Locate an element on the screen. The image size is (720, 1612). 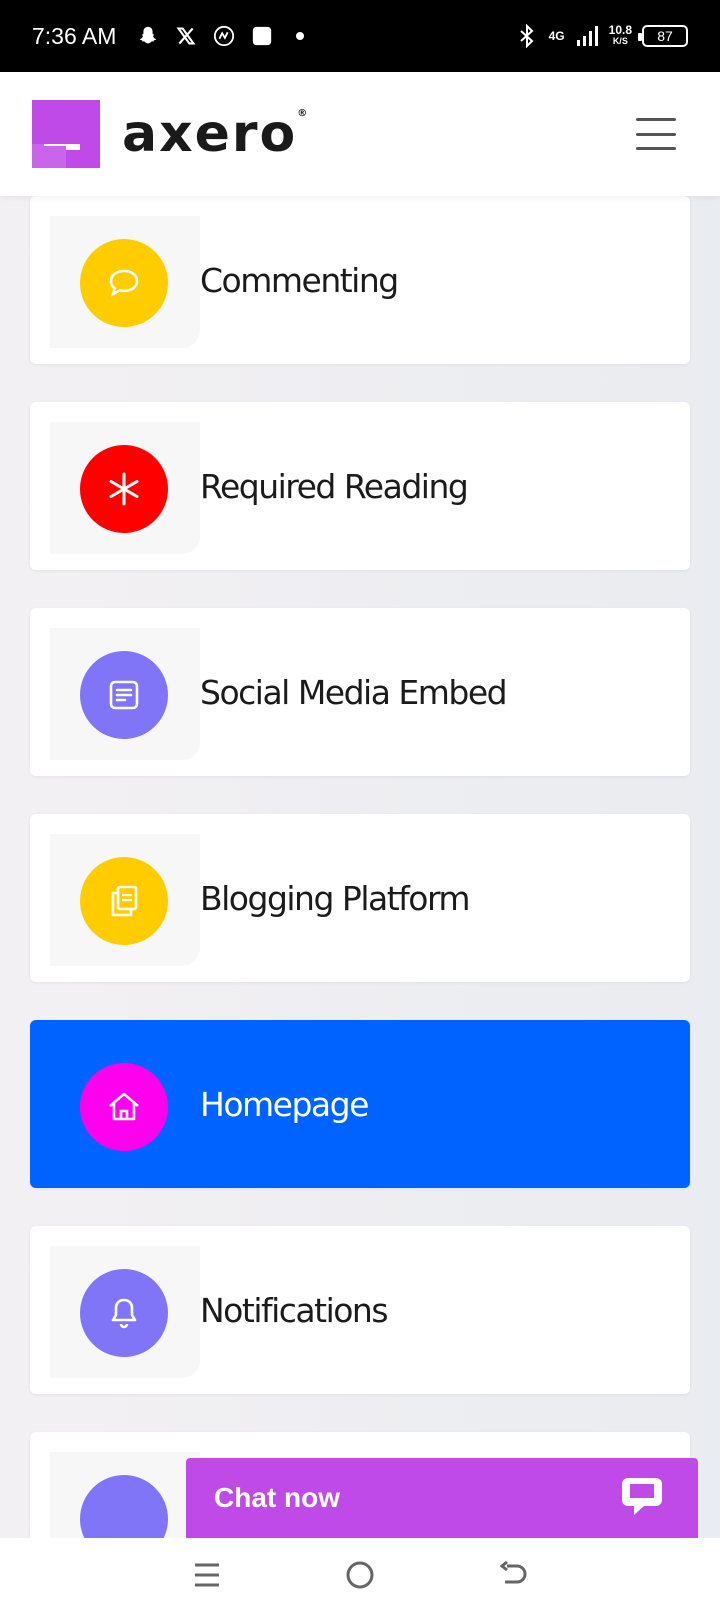
feature-title: Notifications is located at coordinates (294, 1310).